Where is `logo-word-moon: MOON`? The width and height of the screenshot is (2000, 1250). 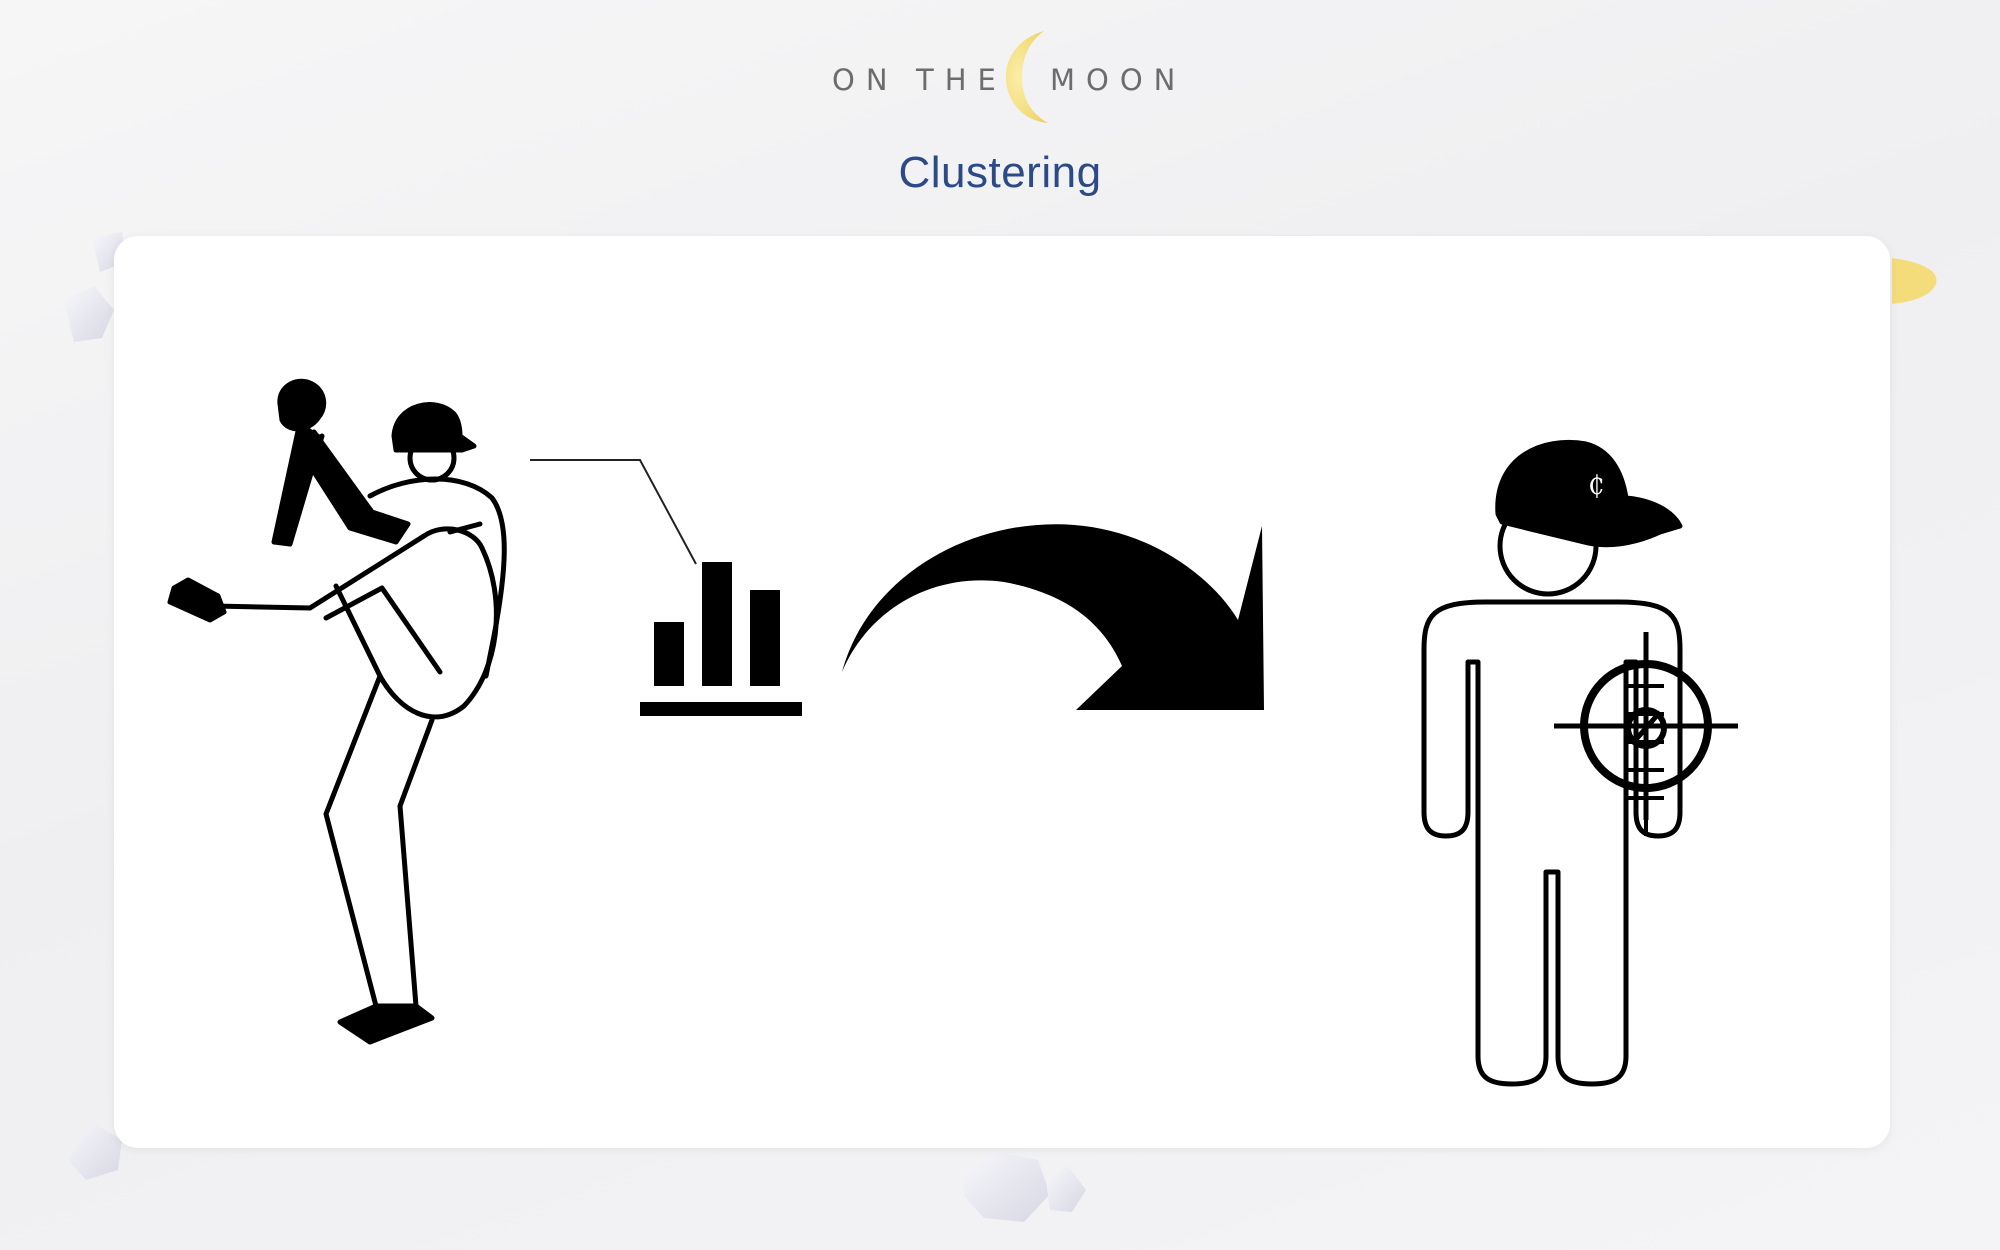 logo-word-moon: MOON is located at coordinates (1118, 80).